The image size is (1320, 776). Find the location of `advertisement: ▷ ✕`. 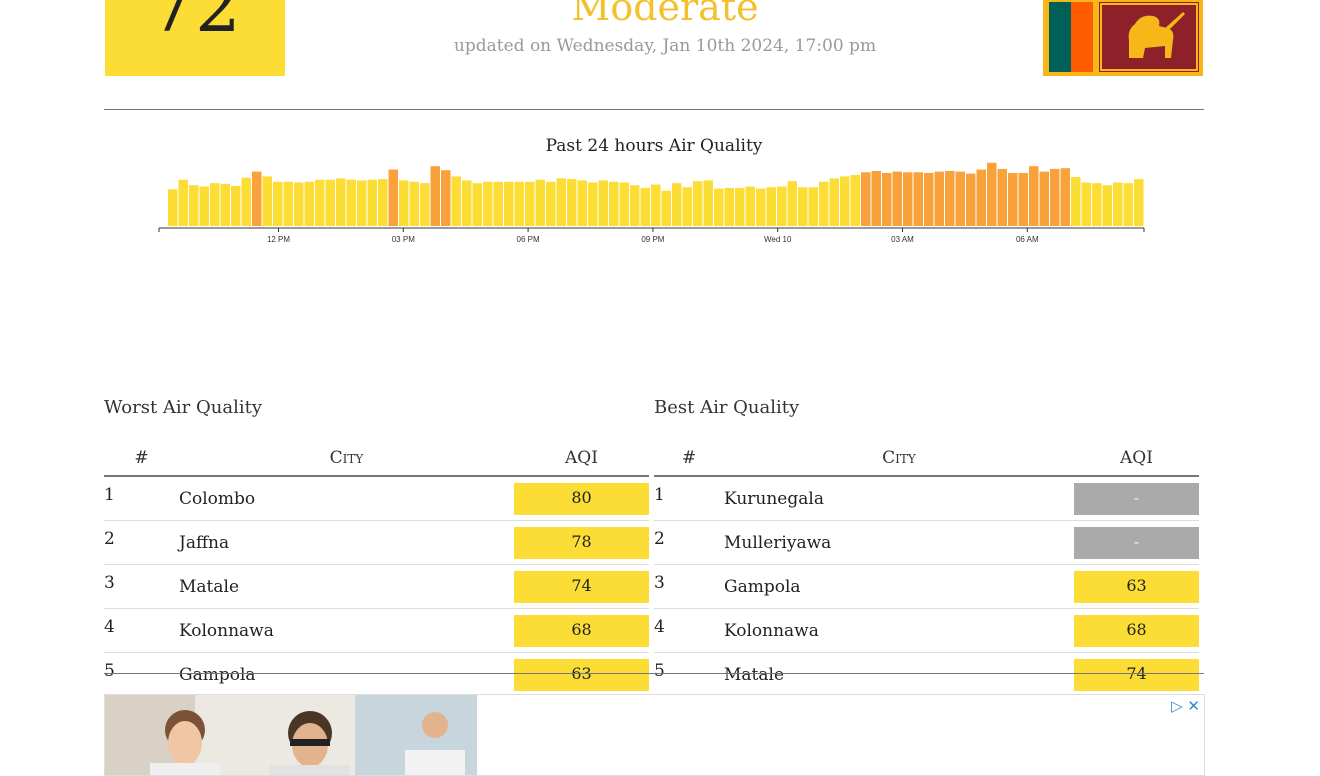

advertisement: ▷ ✕ is located at coordinates (654, 735).